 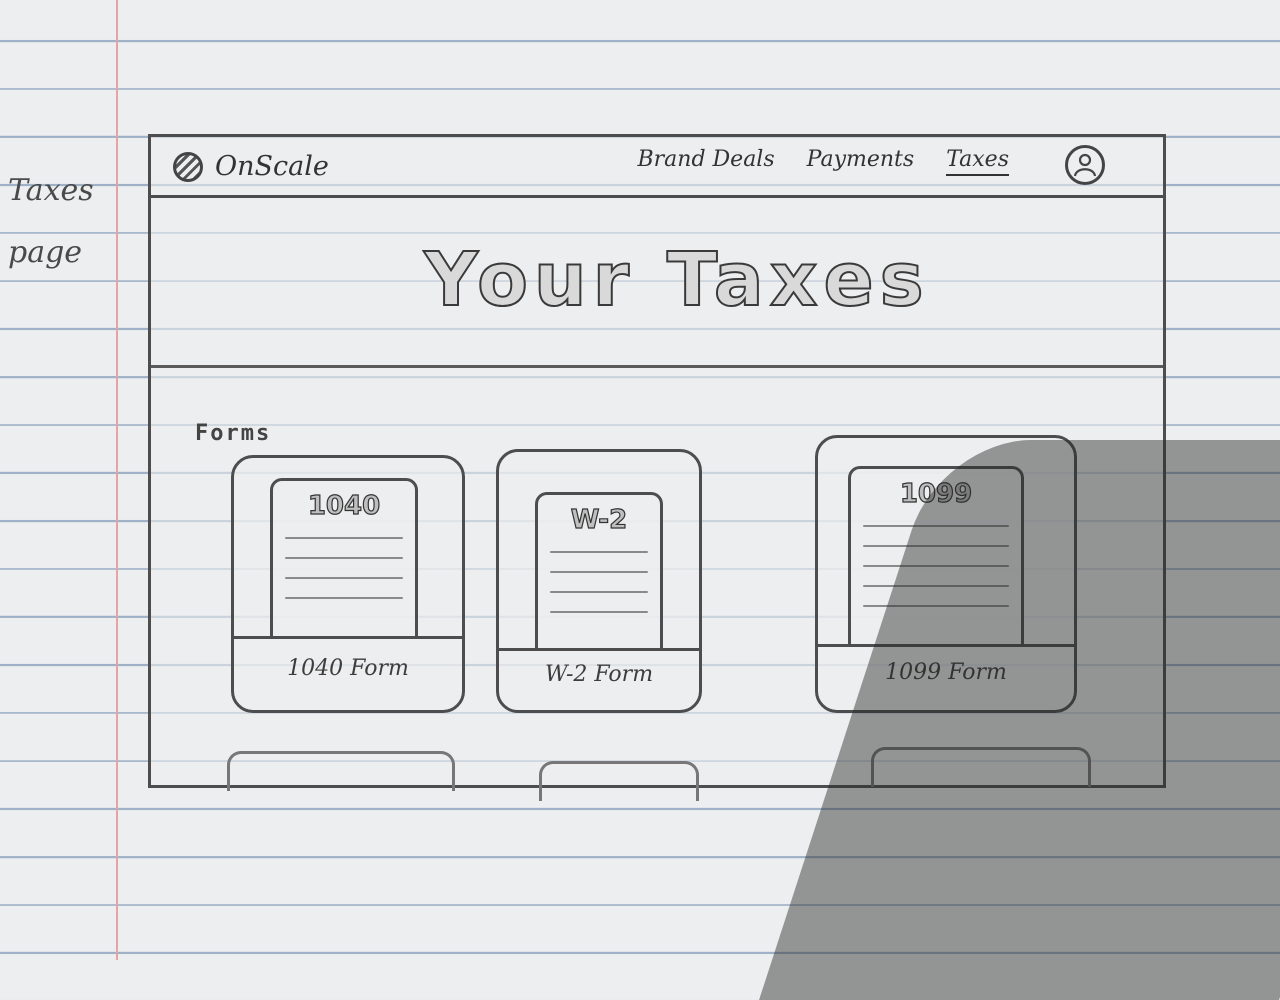 I want to click on nav-link-taxes: Taxes, so click(x=977, y=161).